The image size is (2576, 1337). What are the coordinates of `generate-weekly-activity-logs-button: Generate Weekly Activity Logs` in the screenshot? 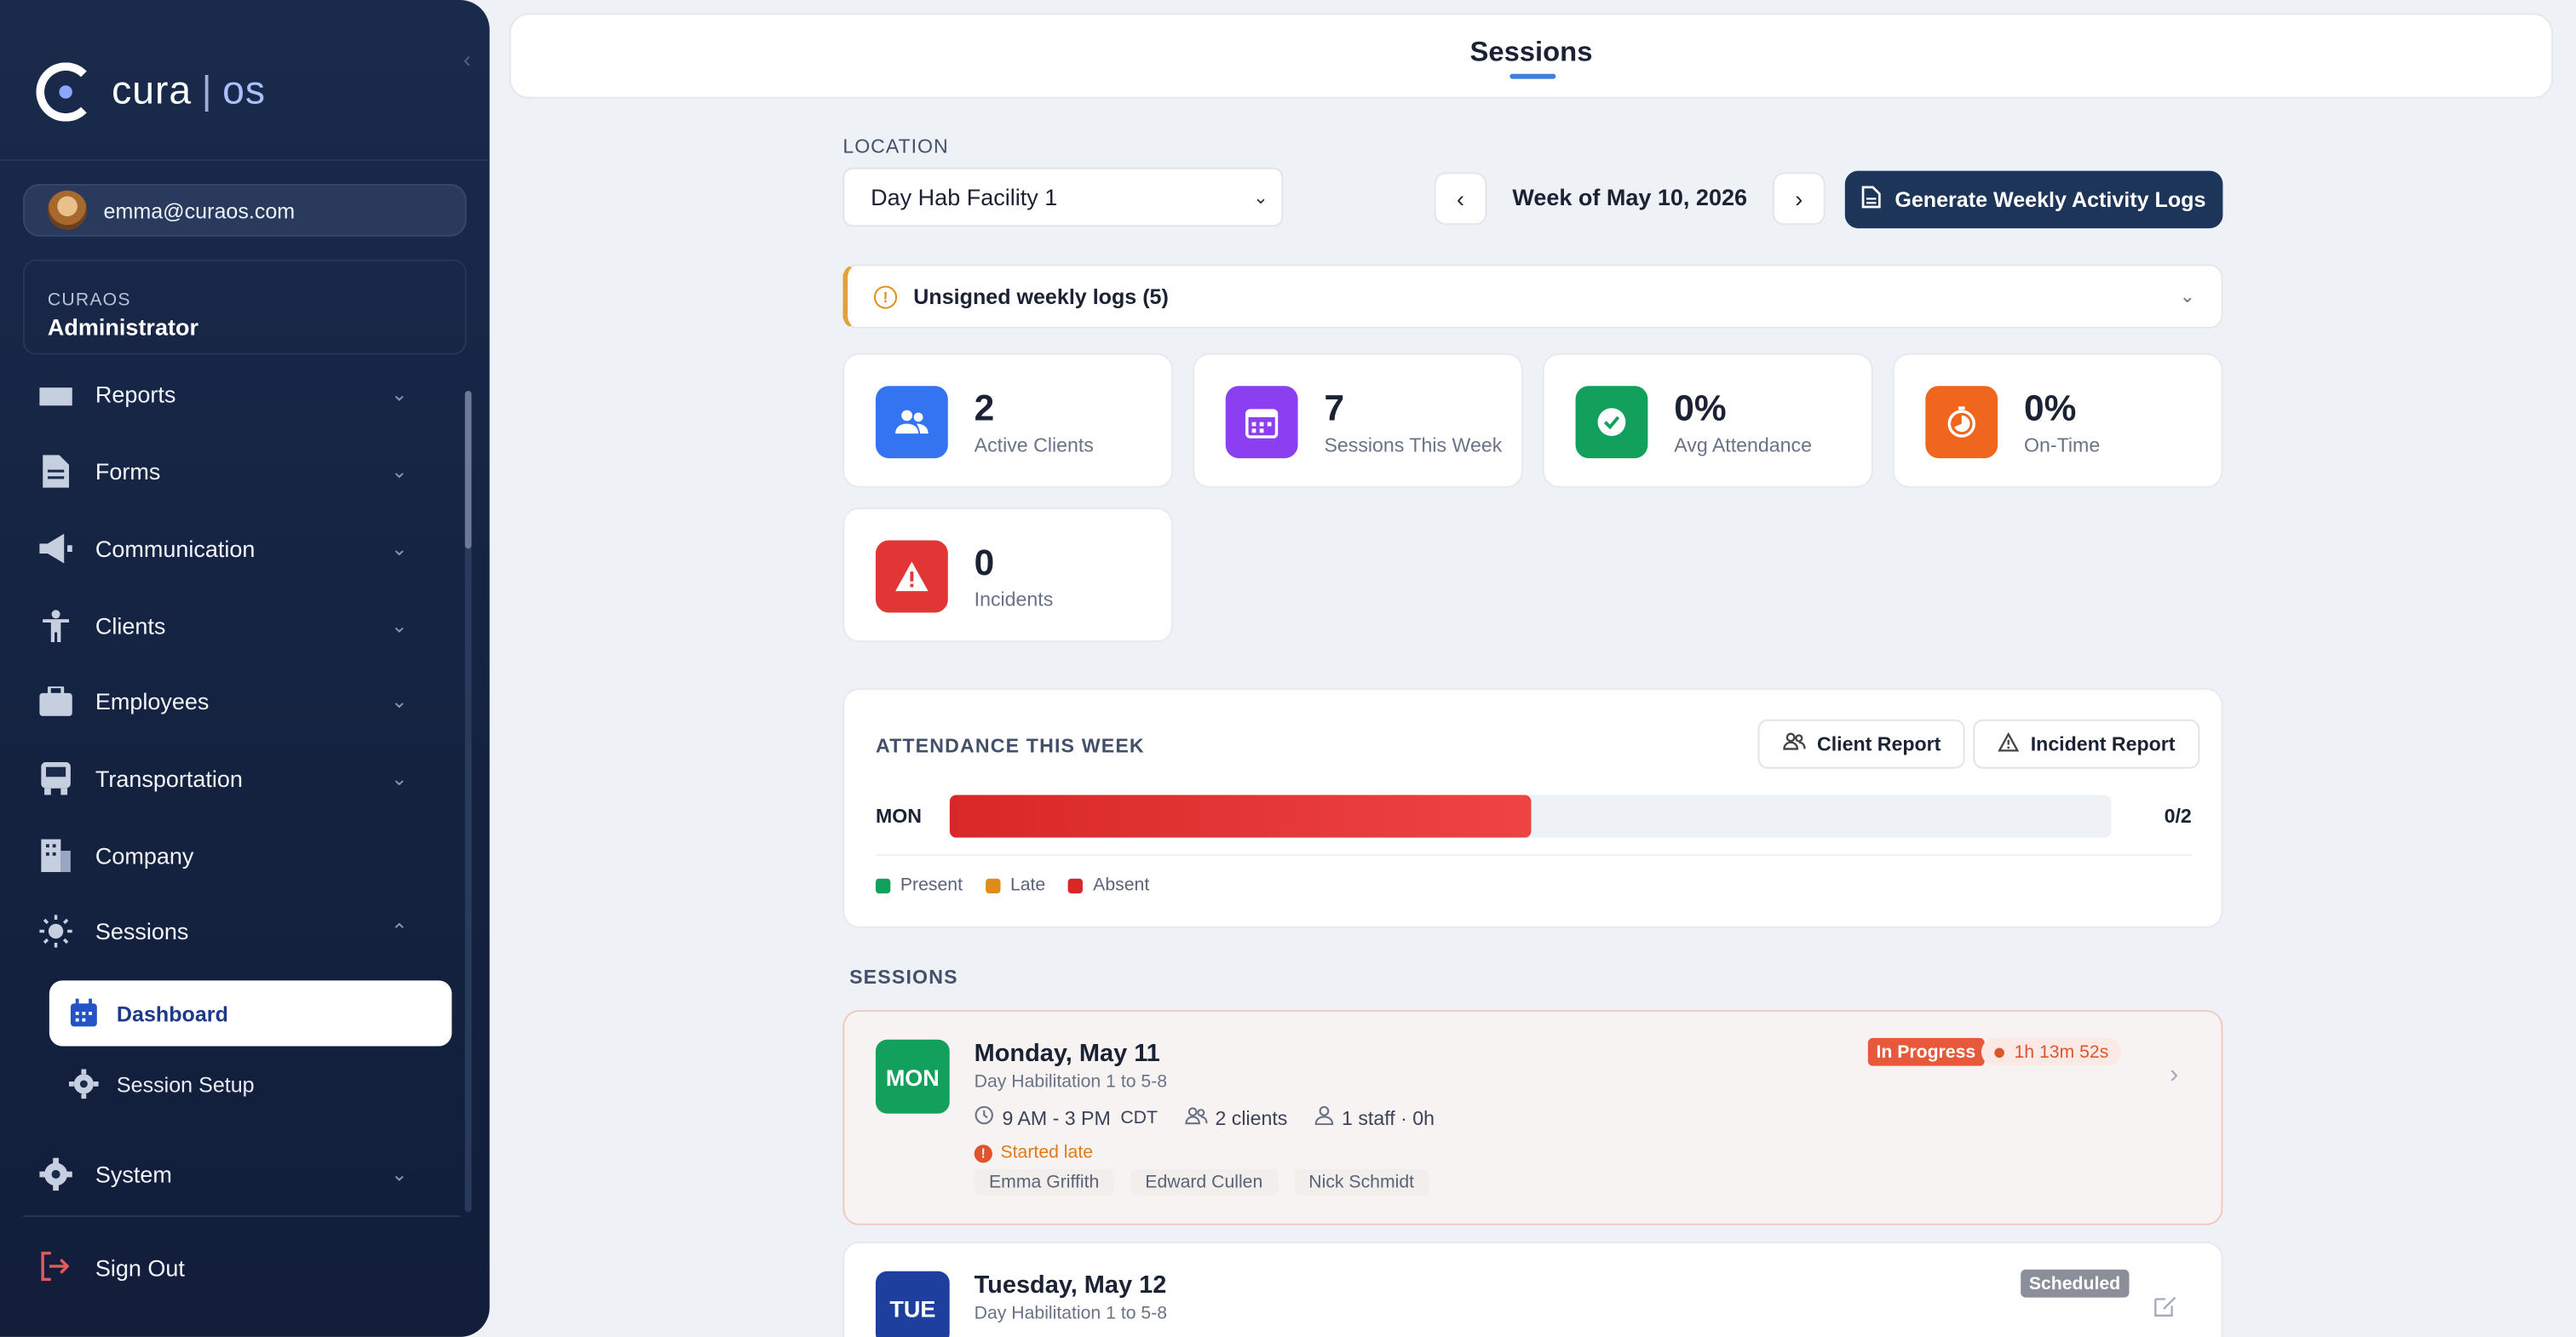 It's located at (2033, 200).